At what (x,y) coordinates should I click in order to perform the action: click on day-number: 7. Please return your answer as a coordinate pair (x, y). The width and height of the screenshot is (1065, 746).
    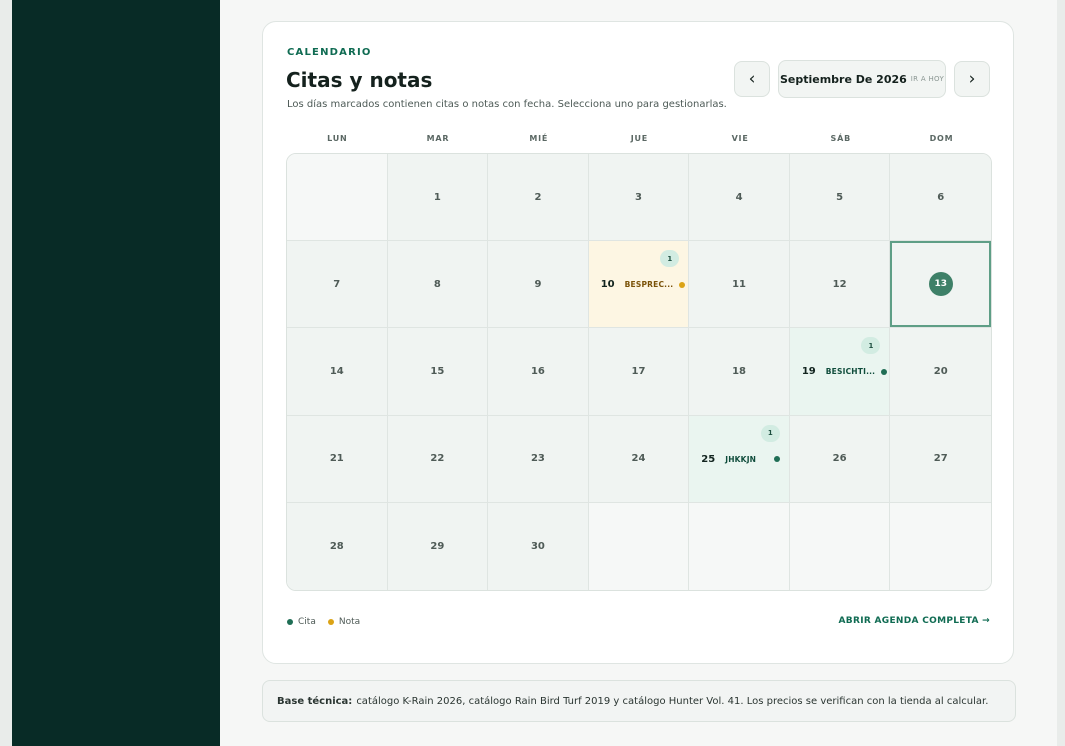
    Looking at the image, I should click on (337, 284).